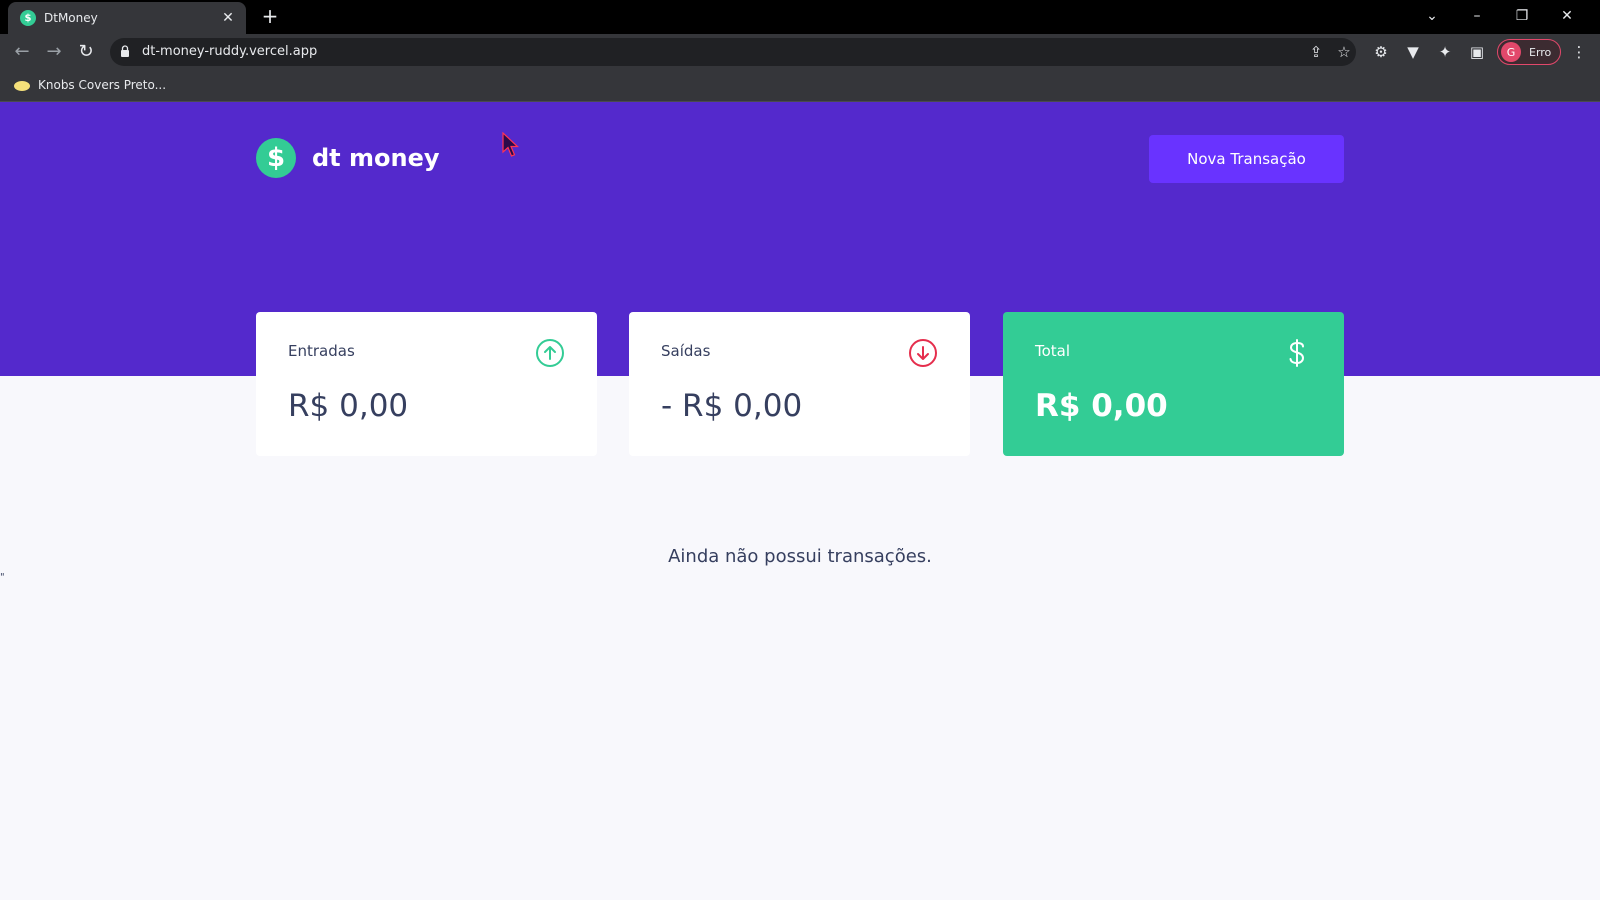 This screenshot has height=900, width=1600. What do you see at coordinates (1053, 351) in the screenshot?
I see `total-card-label: Total` at bounding box center [1053, 351].